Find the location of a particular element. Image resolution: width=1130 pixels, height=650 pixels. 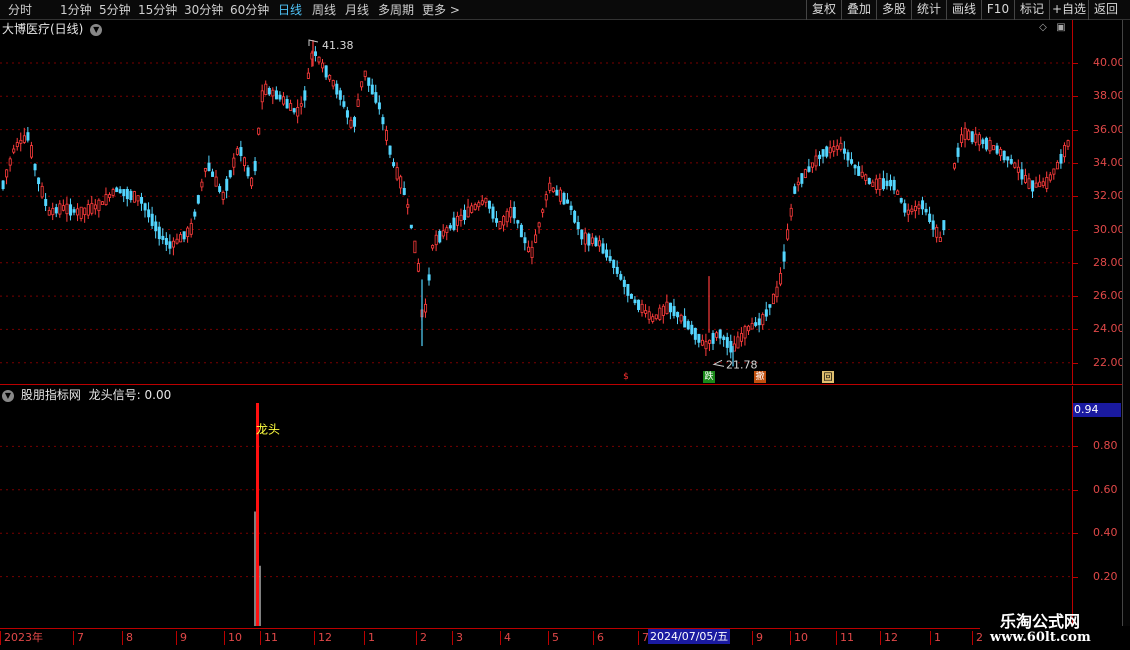

multi-stock-button: 多股 is located at coordinates (893, 10).